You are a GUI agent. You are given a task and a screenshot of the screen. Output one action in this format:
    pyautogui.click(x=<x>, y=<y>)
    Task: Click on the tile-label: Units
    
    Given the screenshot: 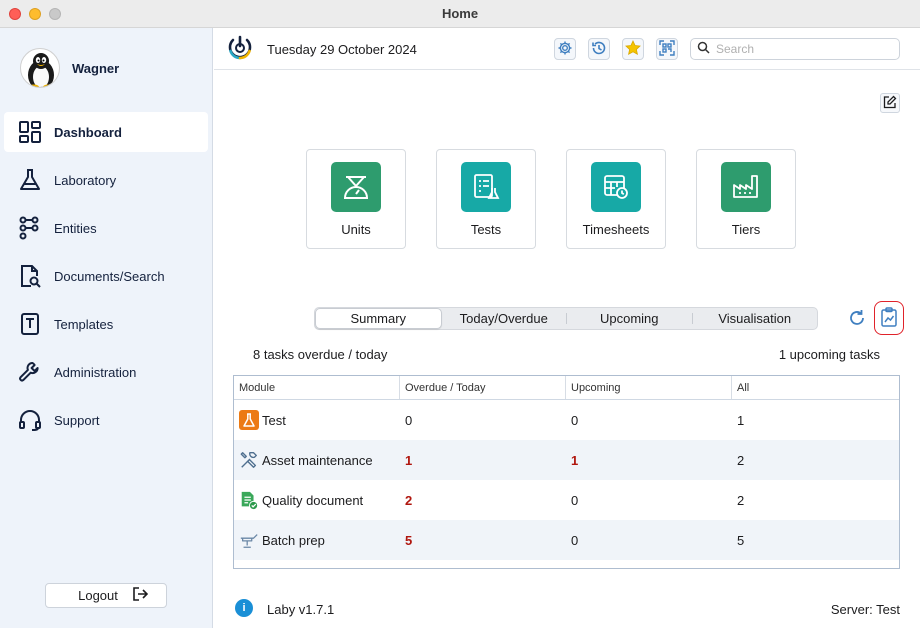 What is the action you would take?
    pyautogui.click(x=356, y=229)
    